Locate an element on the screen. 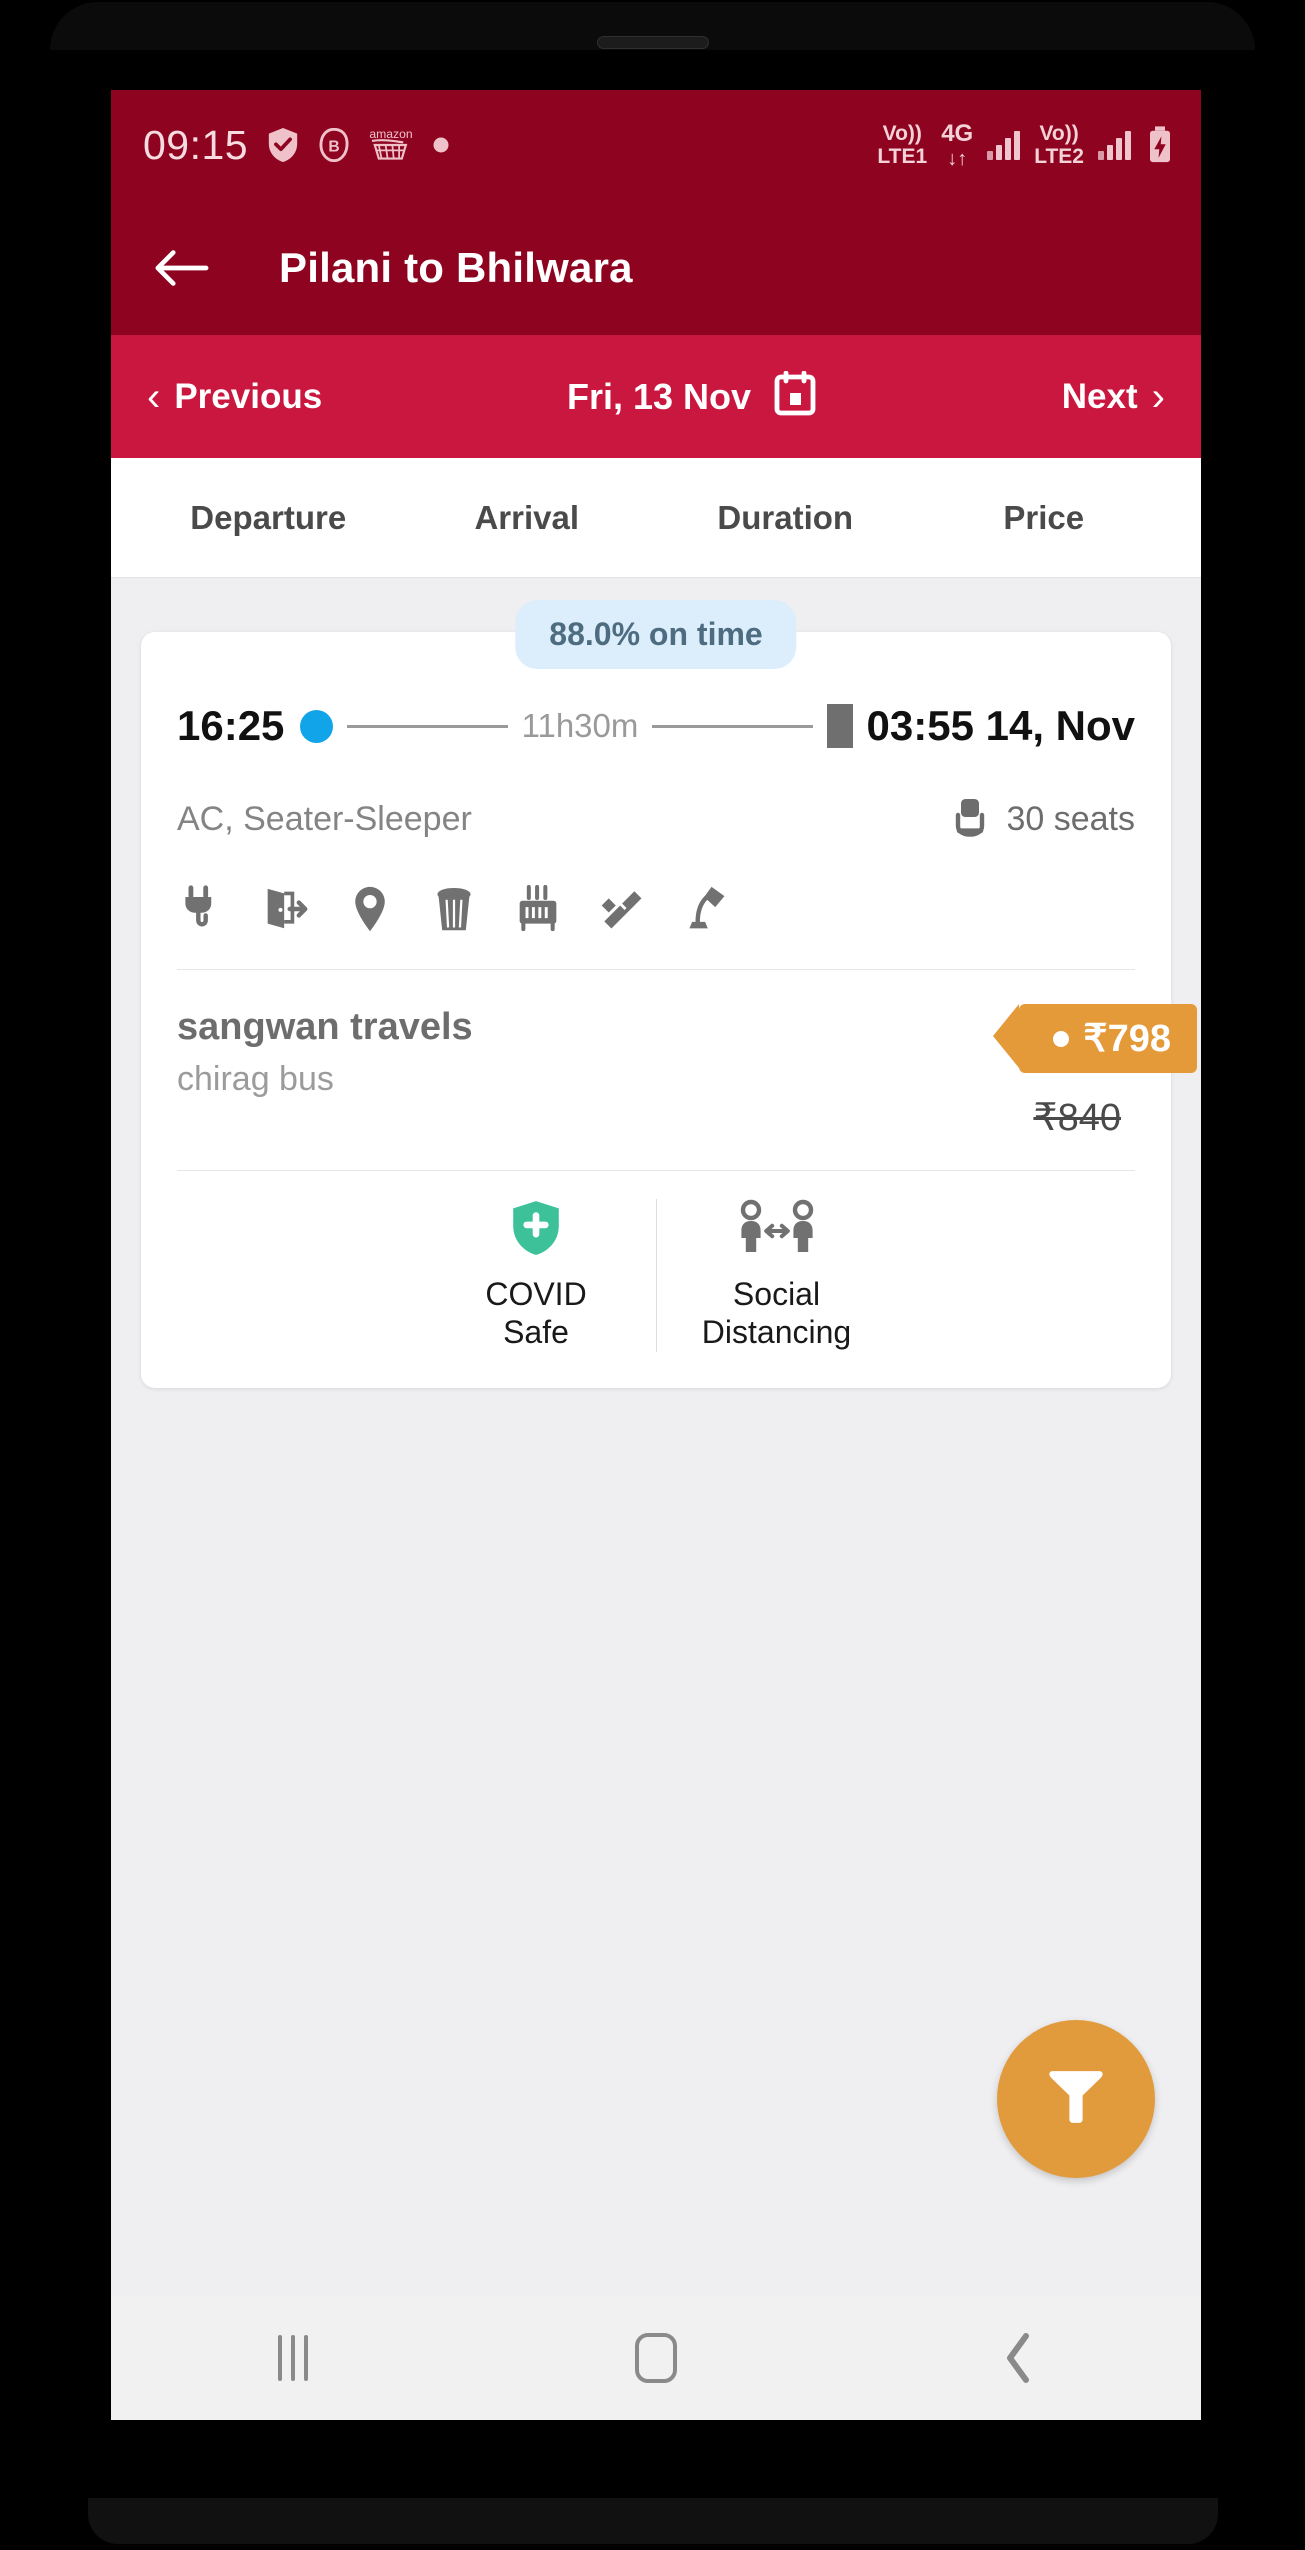 This screenshot has height=2550, width=1305. sim2-volte-indicator: Vo)) LTE2 is located at coordinates (1059, 145).